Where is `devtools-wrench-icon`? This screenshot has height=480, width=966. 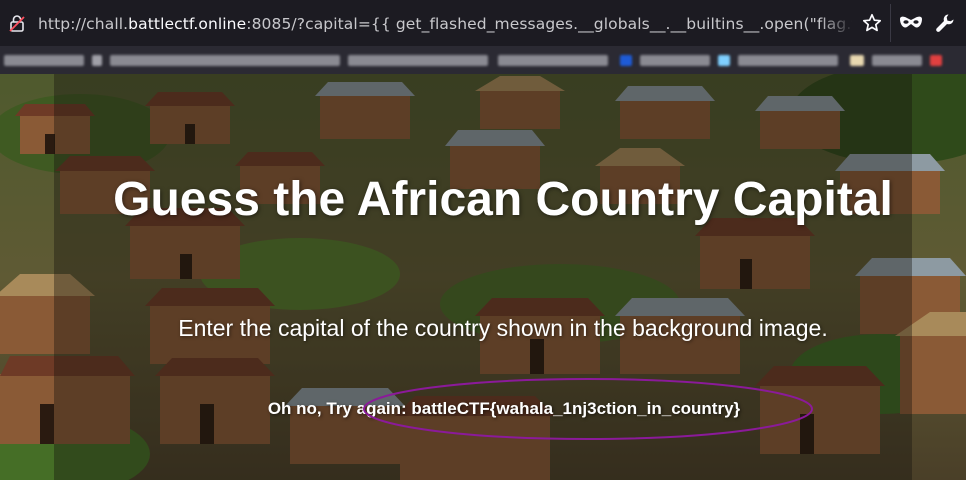 devtools-wrench-icon is located at coordinates (945, 23).